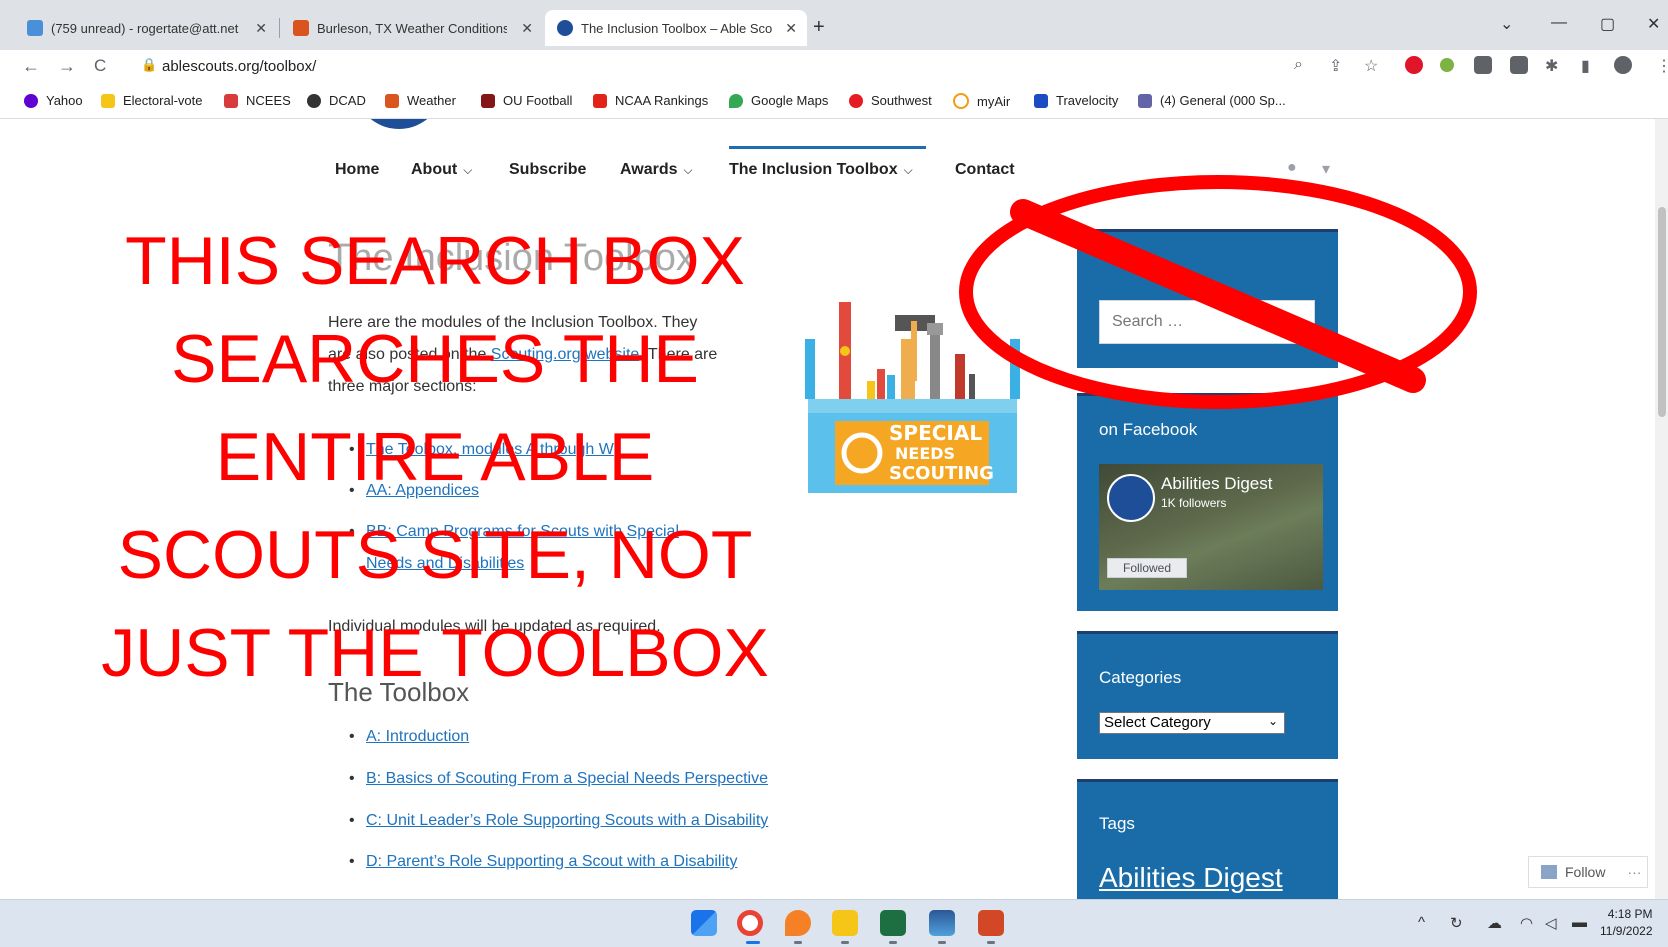  I want to click on bookmark-label: NCEES, so click(268, 100).